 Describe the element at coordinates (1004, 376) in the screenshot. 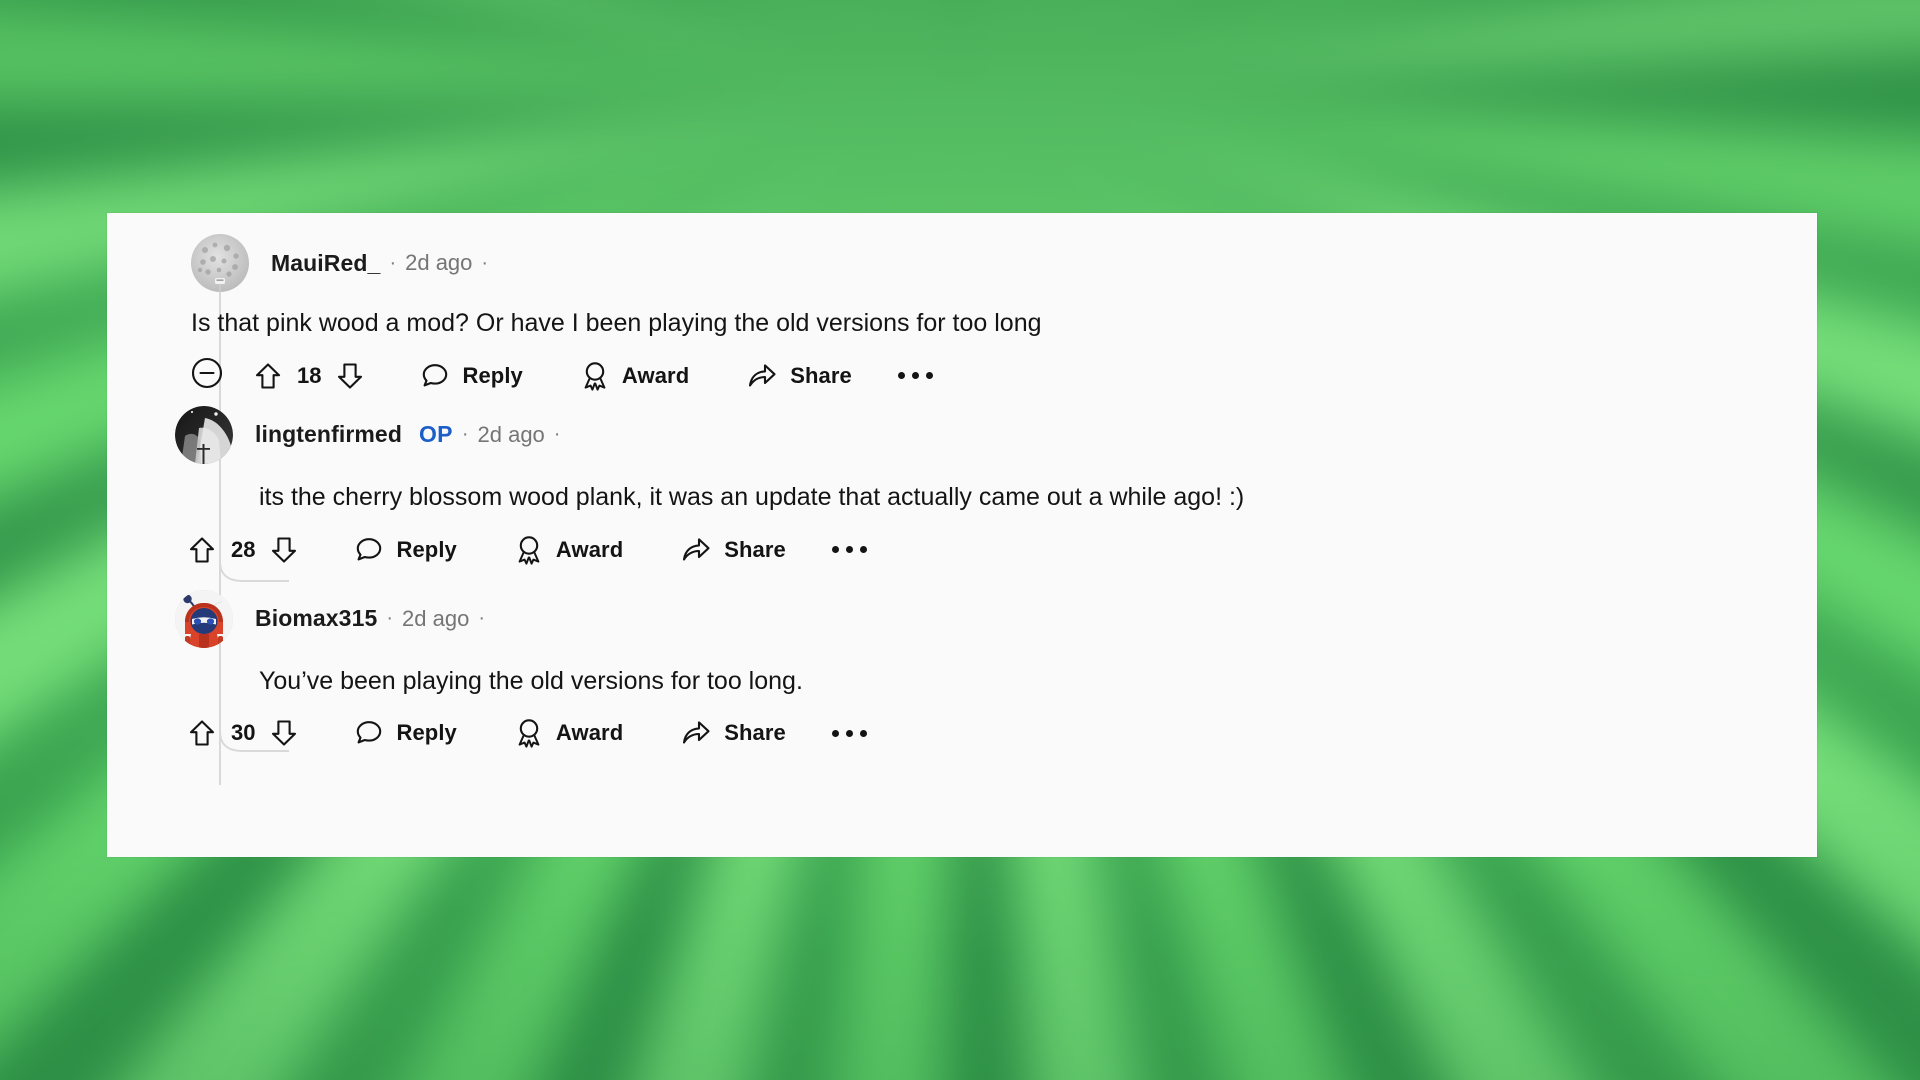

I see `comment-actions: 18 Reply Award Share` at that location.